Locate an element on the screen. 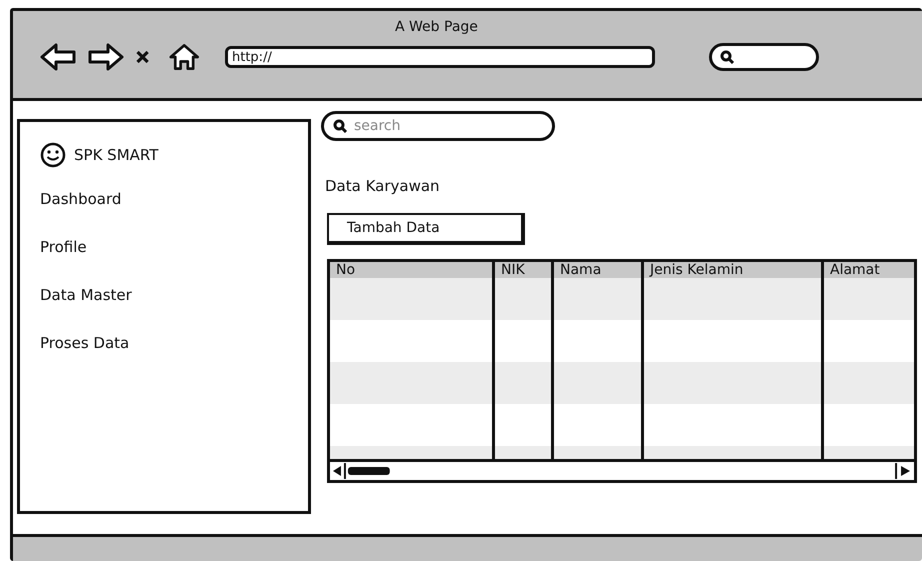  url-field: http:// is located at coordinates (440, 57).